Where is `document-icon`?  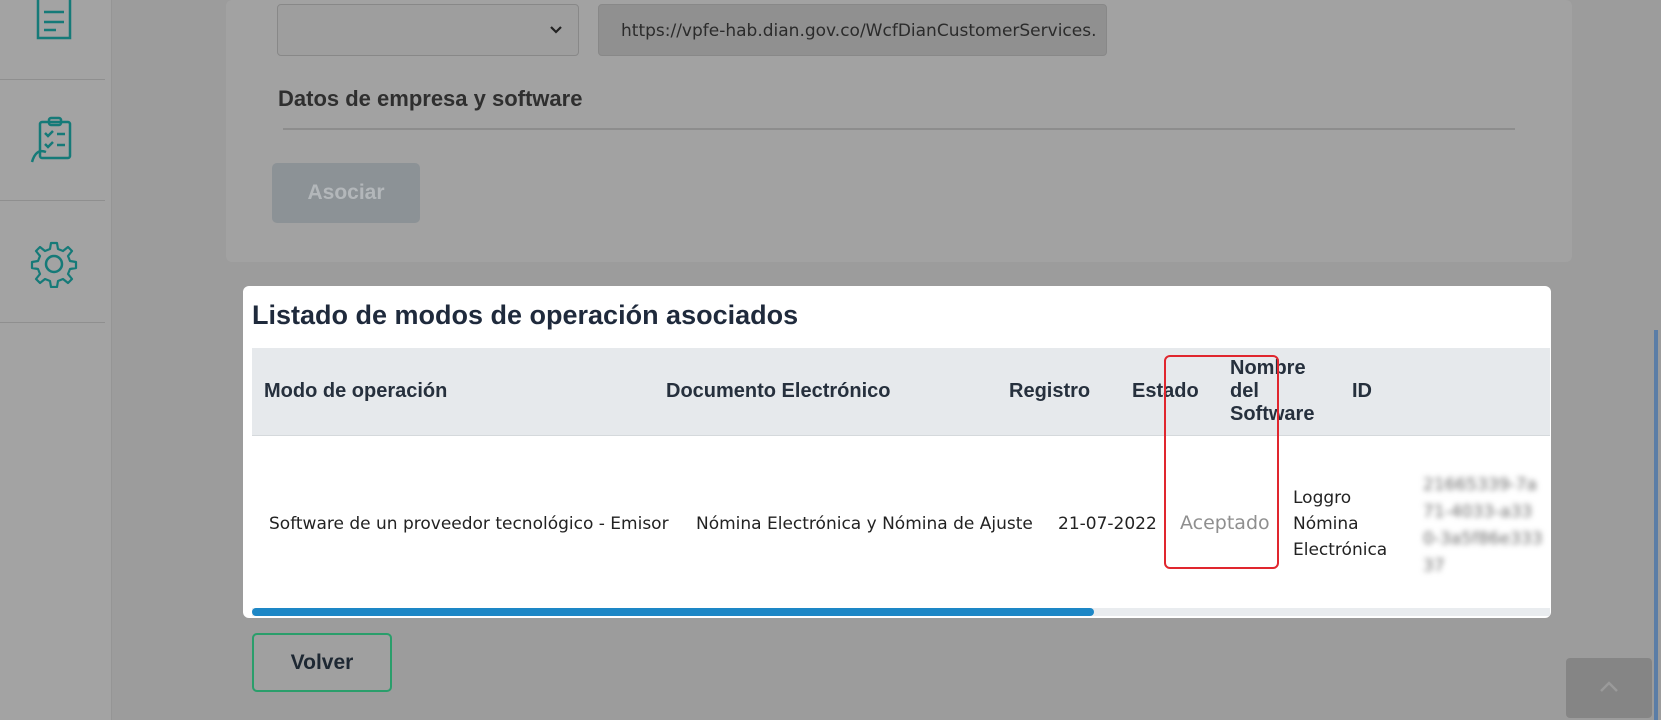
document-icon is located at coordinates (54, 24).